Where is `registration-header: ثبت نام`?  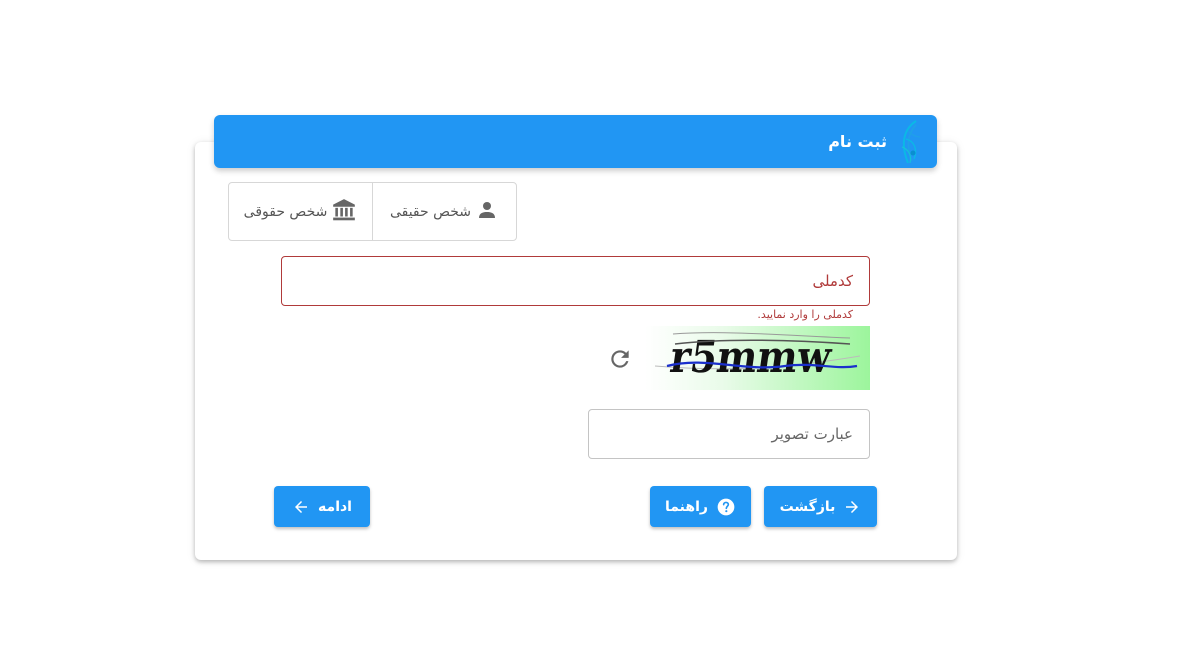
registration-header: ثبت نام is located at coordinates (575, 141).